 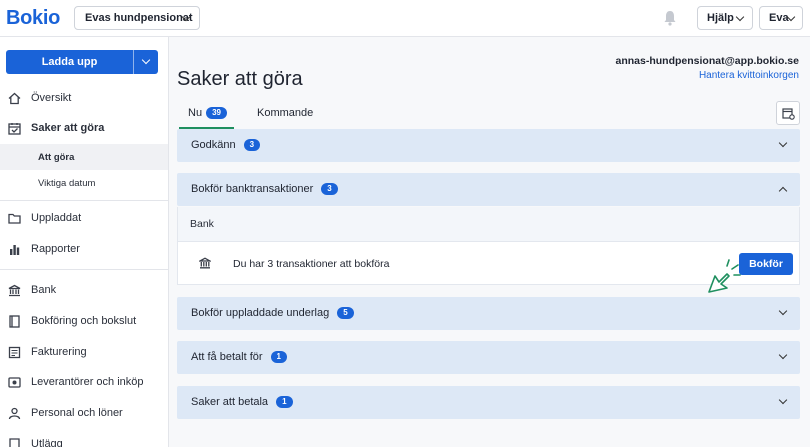 What do you see at coordinates (252, 189) in the screenshot?
I see `section-title: Bokför banktransaktioner` at bounding box center [252, 189].